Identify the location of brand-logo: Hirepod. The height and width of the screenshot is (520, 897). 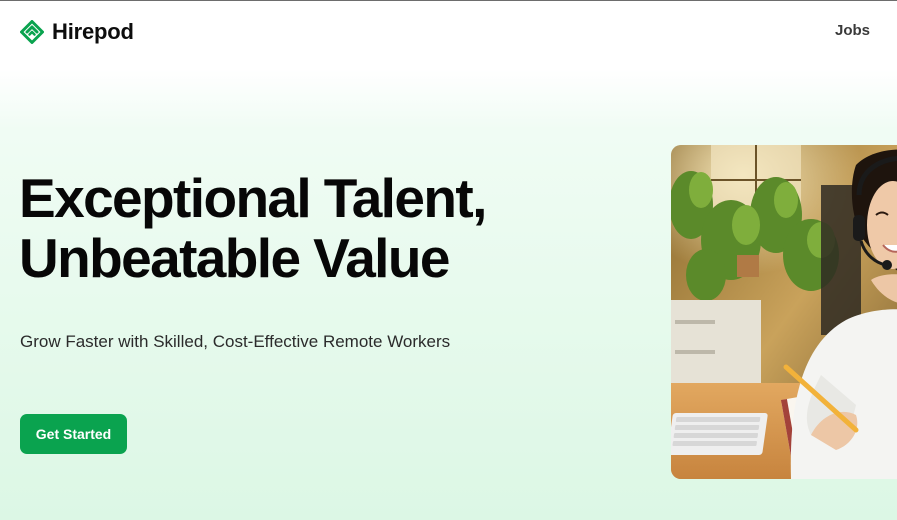
(77, 32).